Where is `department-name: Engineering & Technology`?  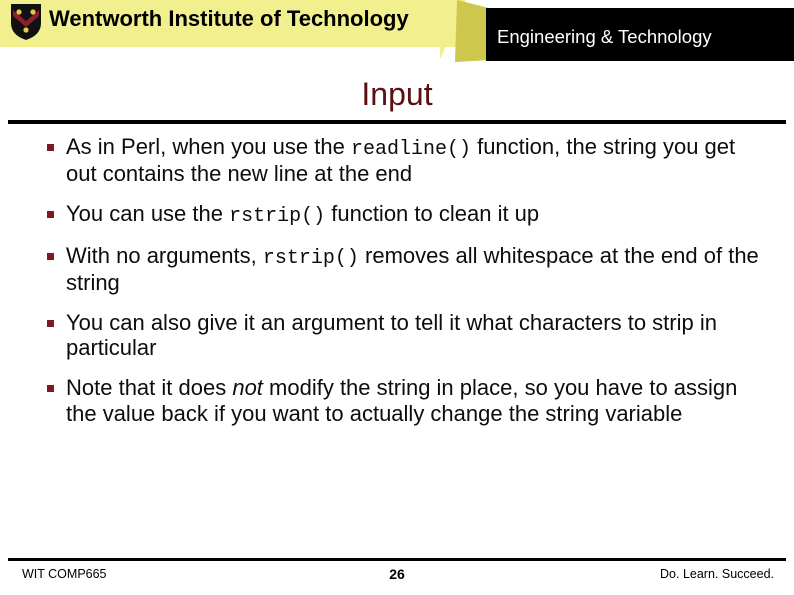 department-name: Engineering & Technology is located at coordinates (604, 36).